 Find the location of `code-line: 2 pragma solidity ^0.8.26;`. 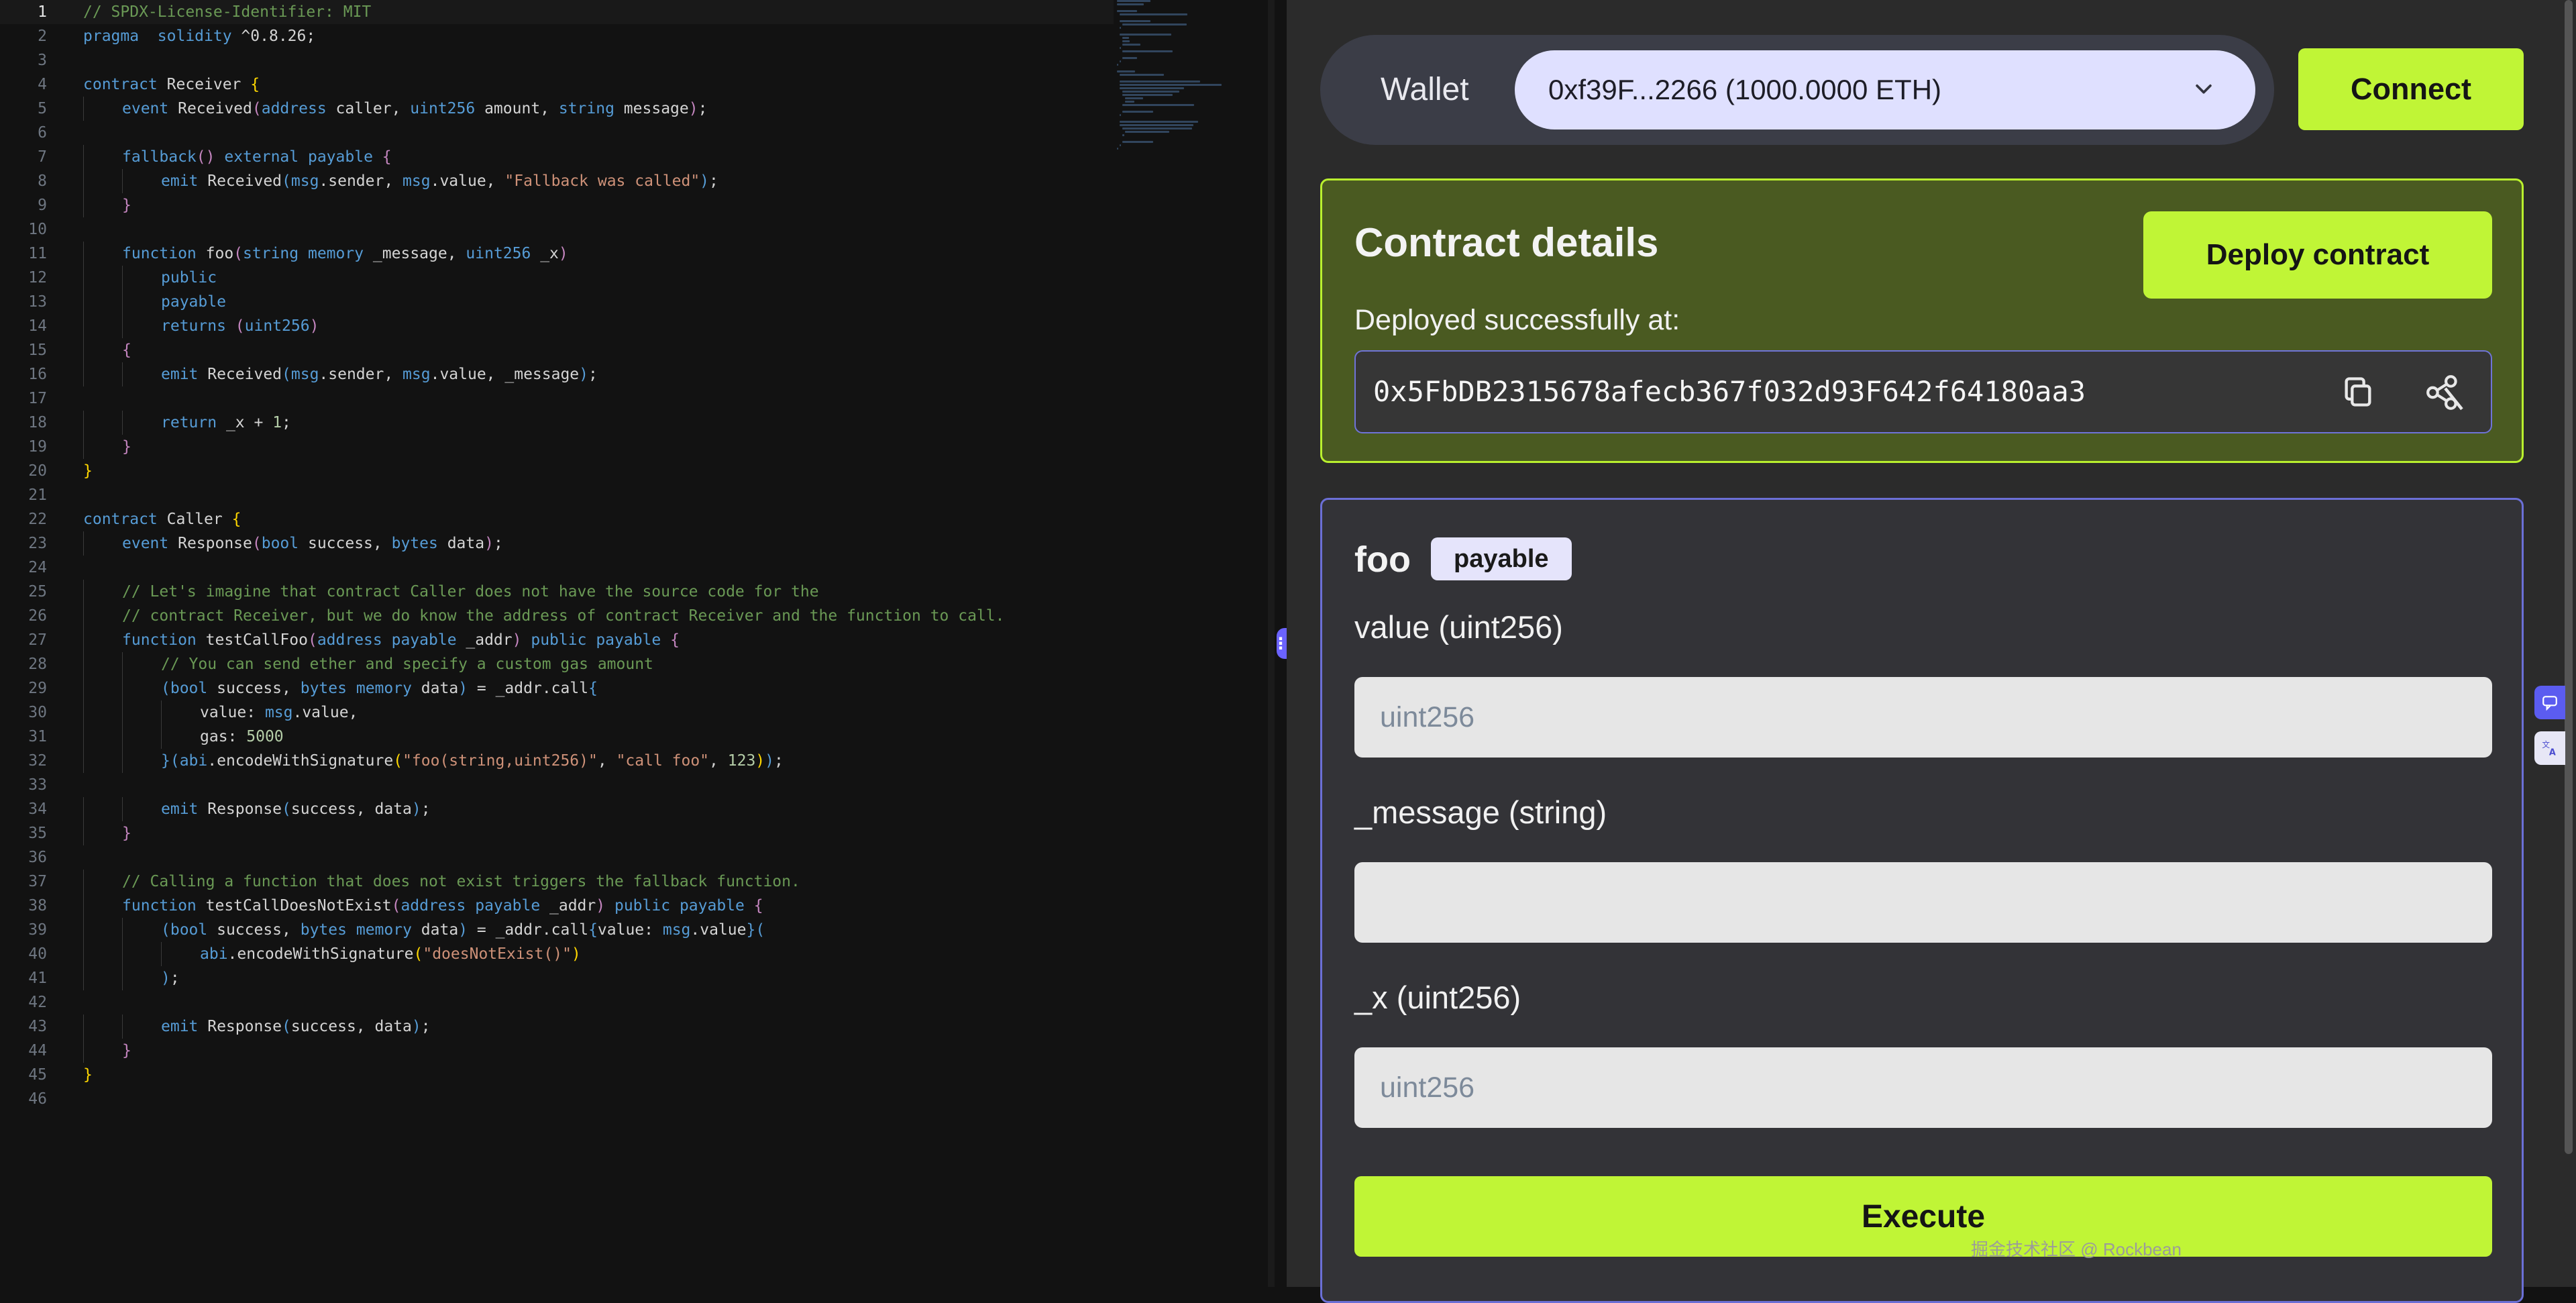

code-line: 2 pragma solidity ^0.8.26; is located at coordinates (557, 36).